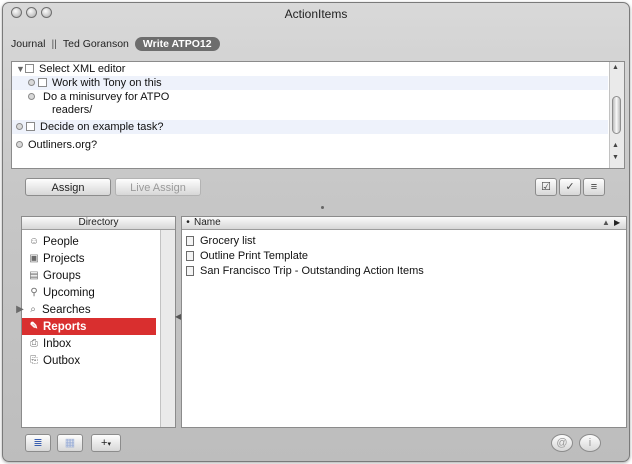 This screenshot has height=464, width=632. What do you see at coordinates (95, 343) in the screenshot?
I see `directory-item-inbox: ⎙ Inbox` at bounding box center [95, 343].